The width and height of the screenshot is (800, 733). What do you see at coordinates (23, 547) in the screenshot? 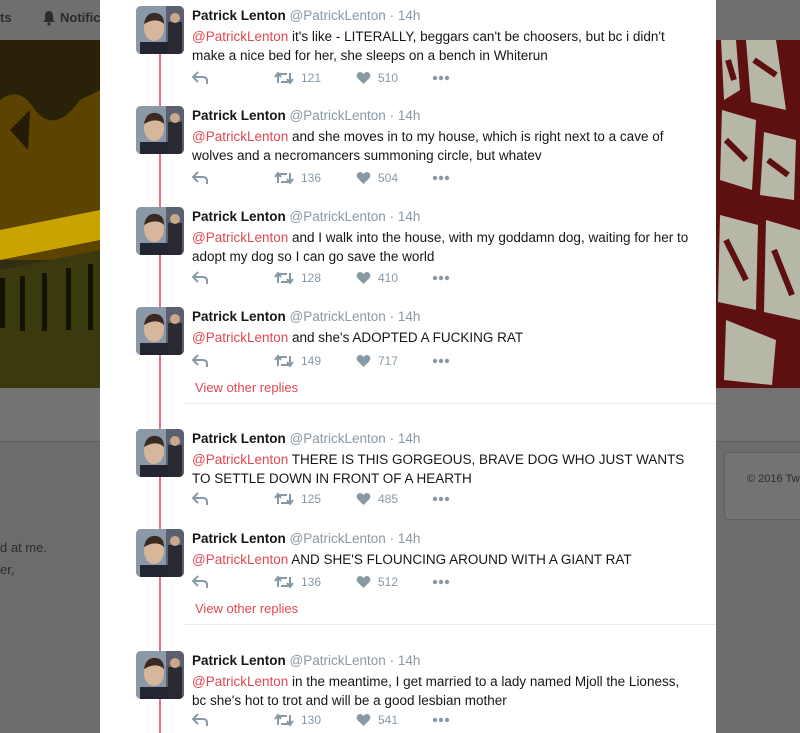
I see `background-text-line: d at me.` at bounding box center [23, 547].